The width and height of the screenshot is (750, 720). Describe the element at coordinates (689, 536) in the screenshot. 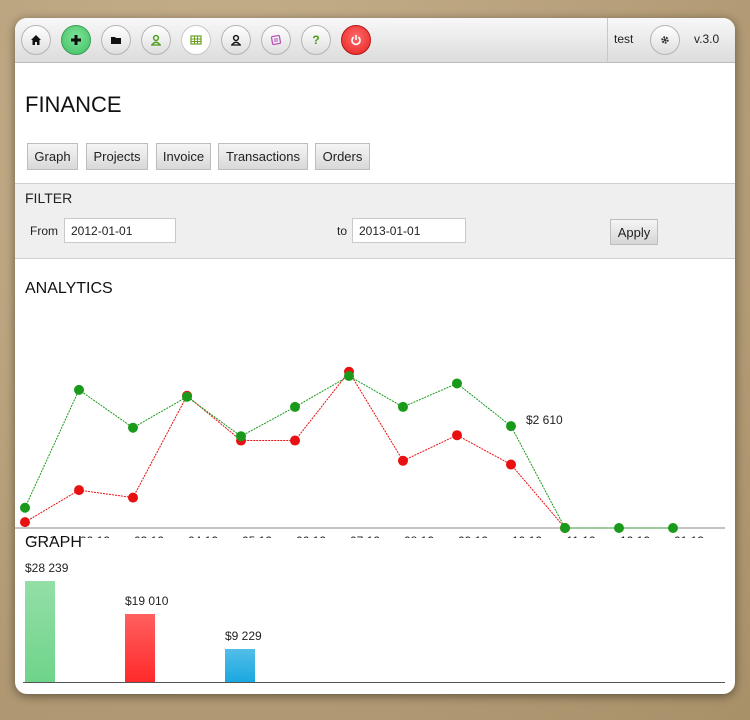

I see `x-tick-label: 01.13` at that location.